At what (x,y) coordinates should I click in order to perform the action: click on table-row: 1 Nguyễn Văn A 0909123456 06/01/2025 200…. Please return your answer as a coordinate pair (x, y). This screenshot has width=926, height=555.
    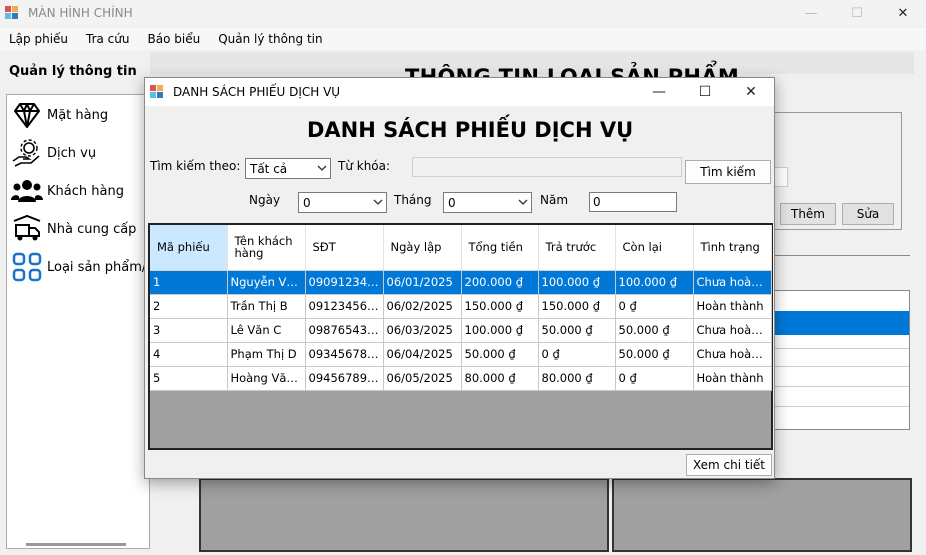
    Looking at the image, I should click on (461, 282).